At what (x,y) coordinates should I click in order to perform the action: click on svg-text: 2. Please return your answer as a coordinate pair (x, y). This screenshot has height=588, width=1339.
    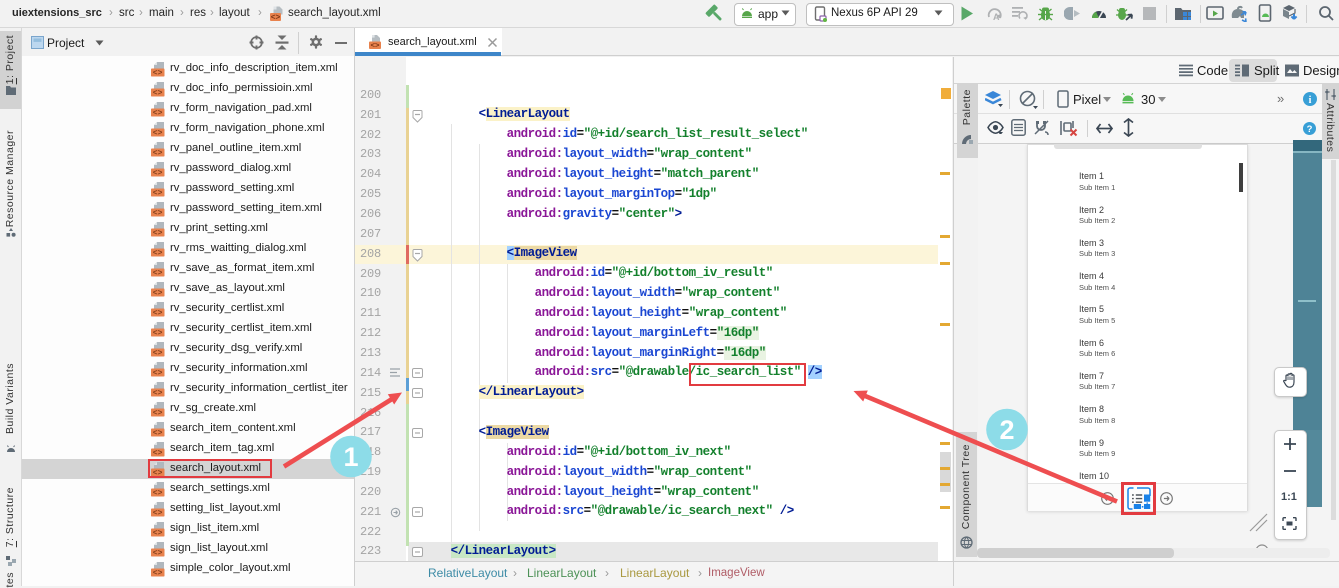
    Looking at the image, I should click on (1006, 430).